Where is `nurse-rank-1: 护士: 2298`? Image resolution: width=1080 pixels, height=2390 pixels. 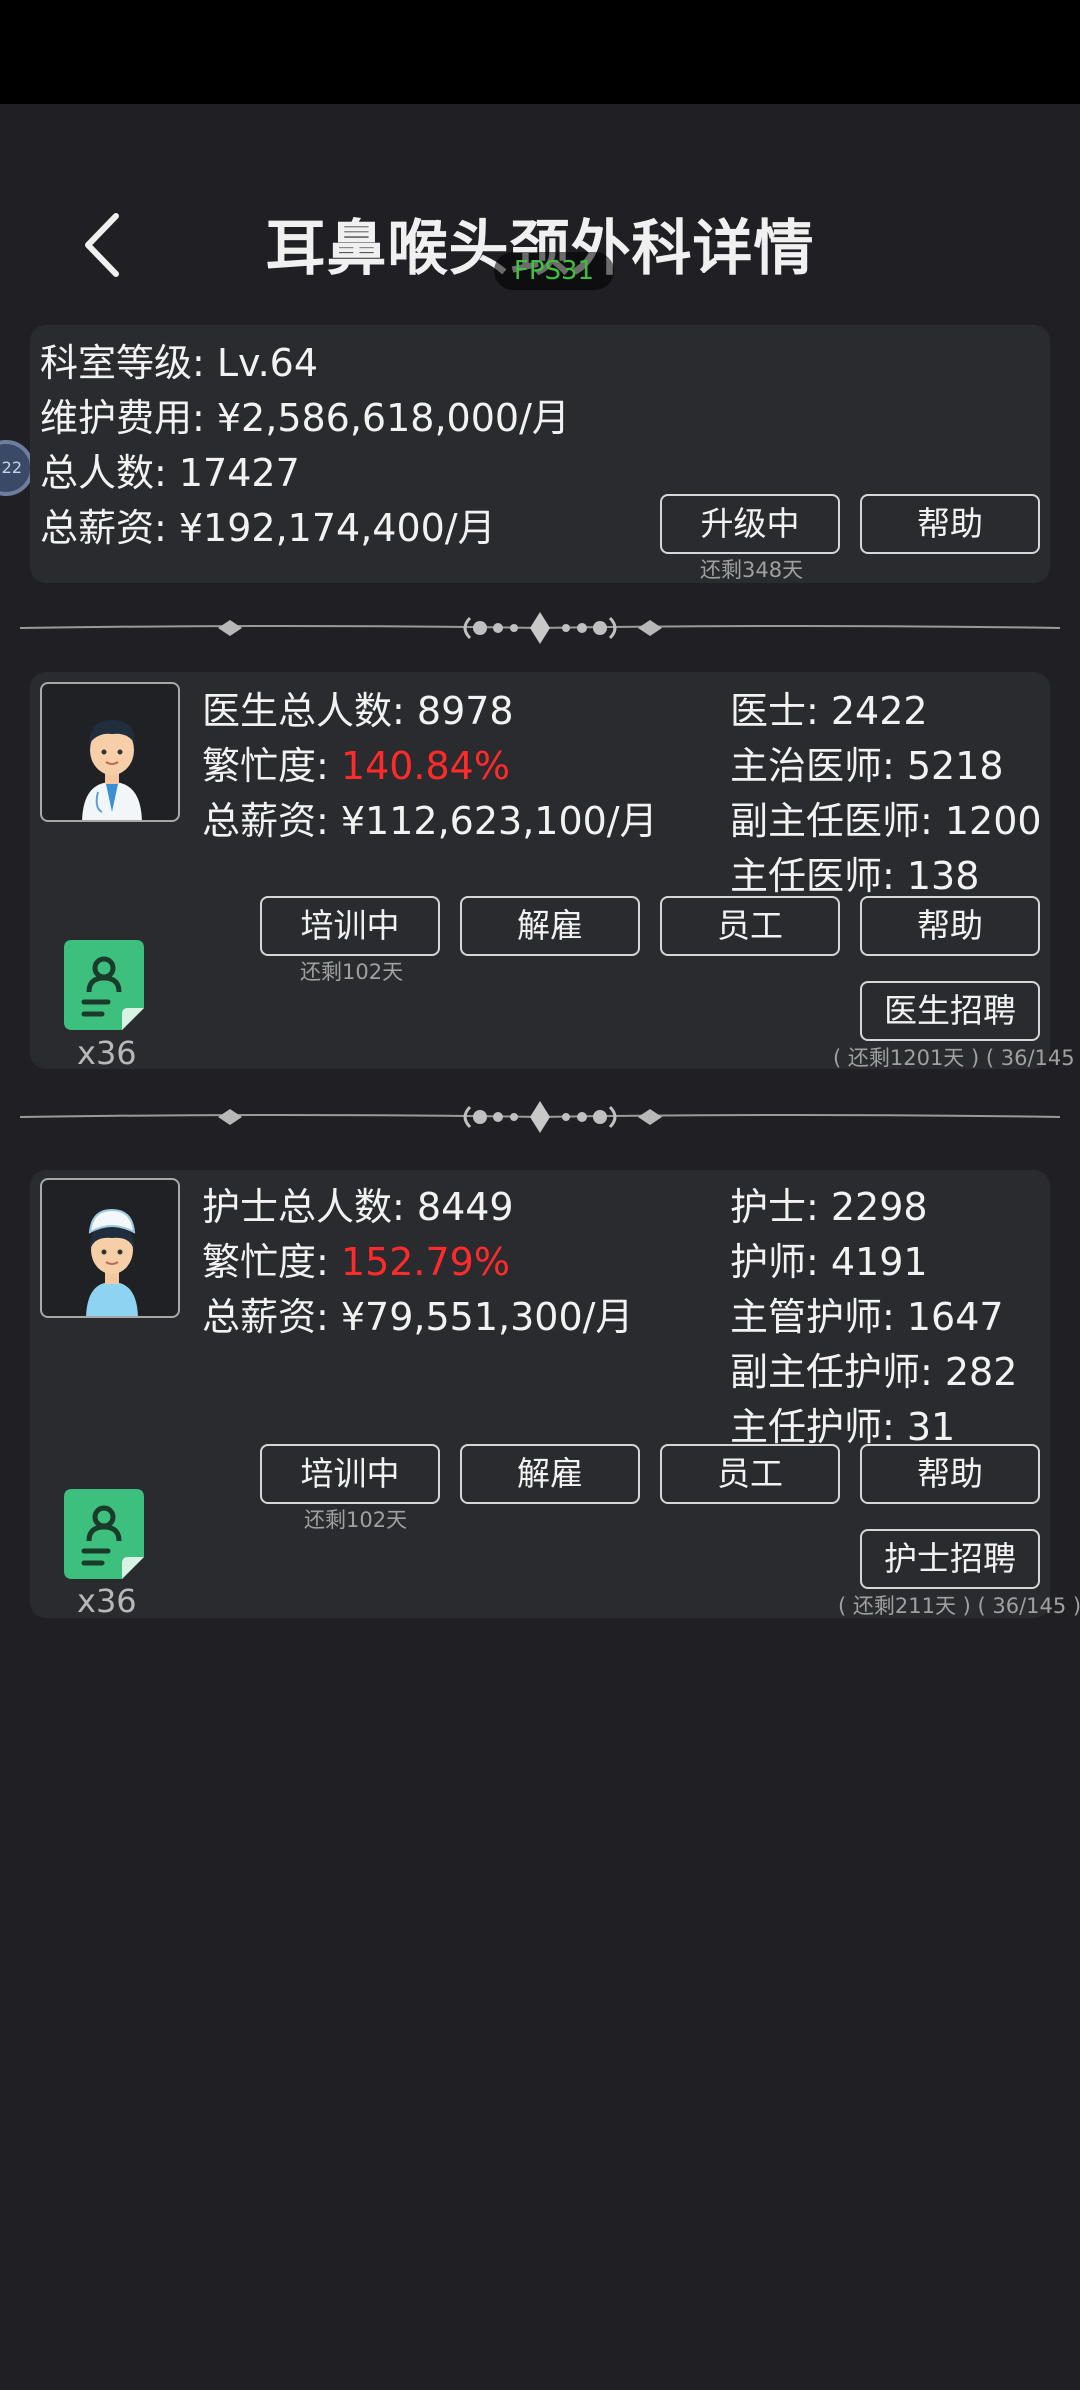 nurse-rank-1: 护士: 2298 is located at coordinates (829, 1207).